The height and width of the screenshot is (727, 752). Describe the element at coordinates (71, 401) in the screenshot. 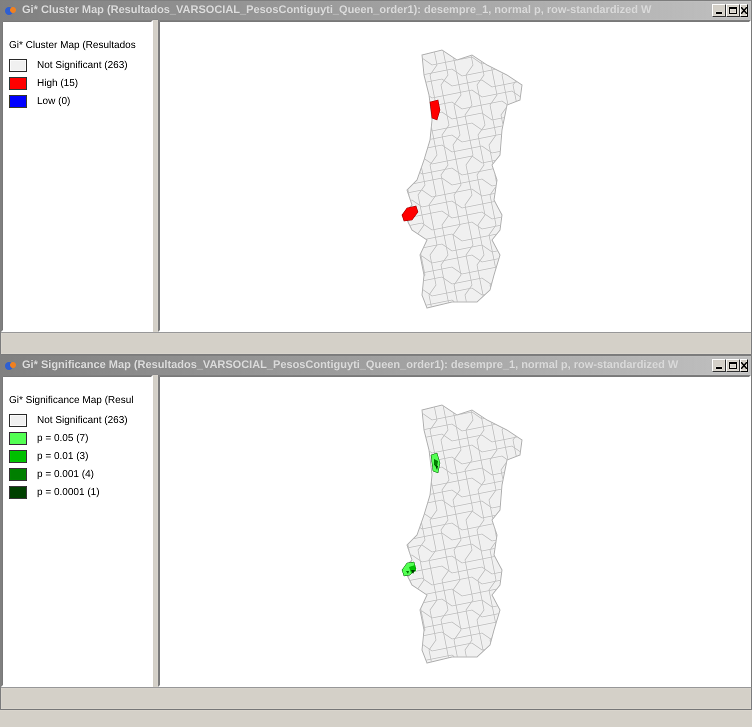

I see `legend-title: Gi* Significance Map (Resul` at that location.